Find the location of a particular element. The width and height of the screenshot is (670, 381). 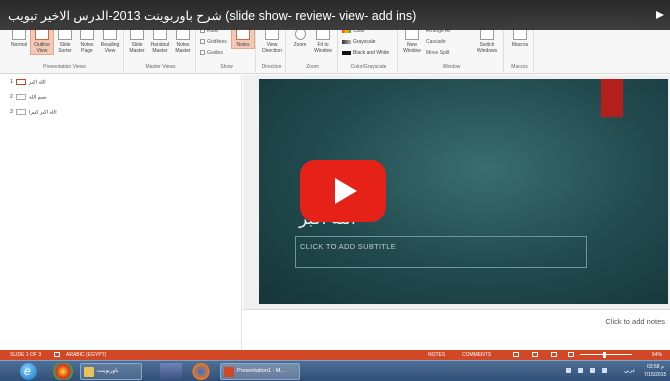

powerpoint-icon is located at coordinates (229, 372).